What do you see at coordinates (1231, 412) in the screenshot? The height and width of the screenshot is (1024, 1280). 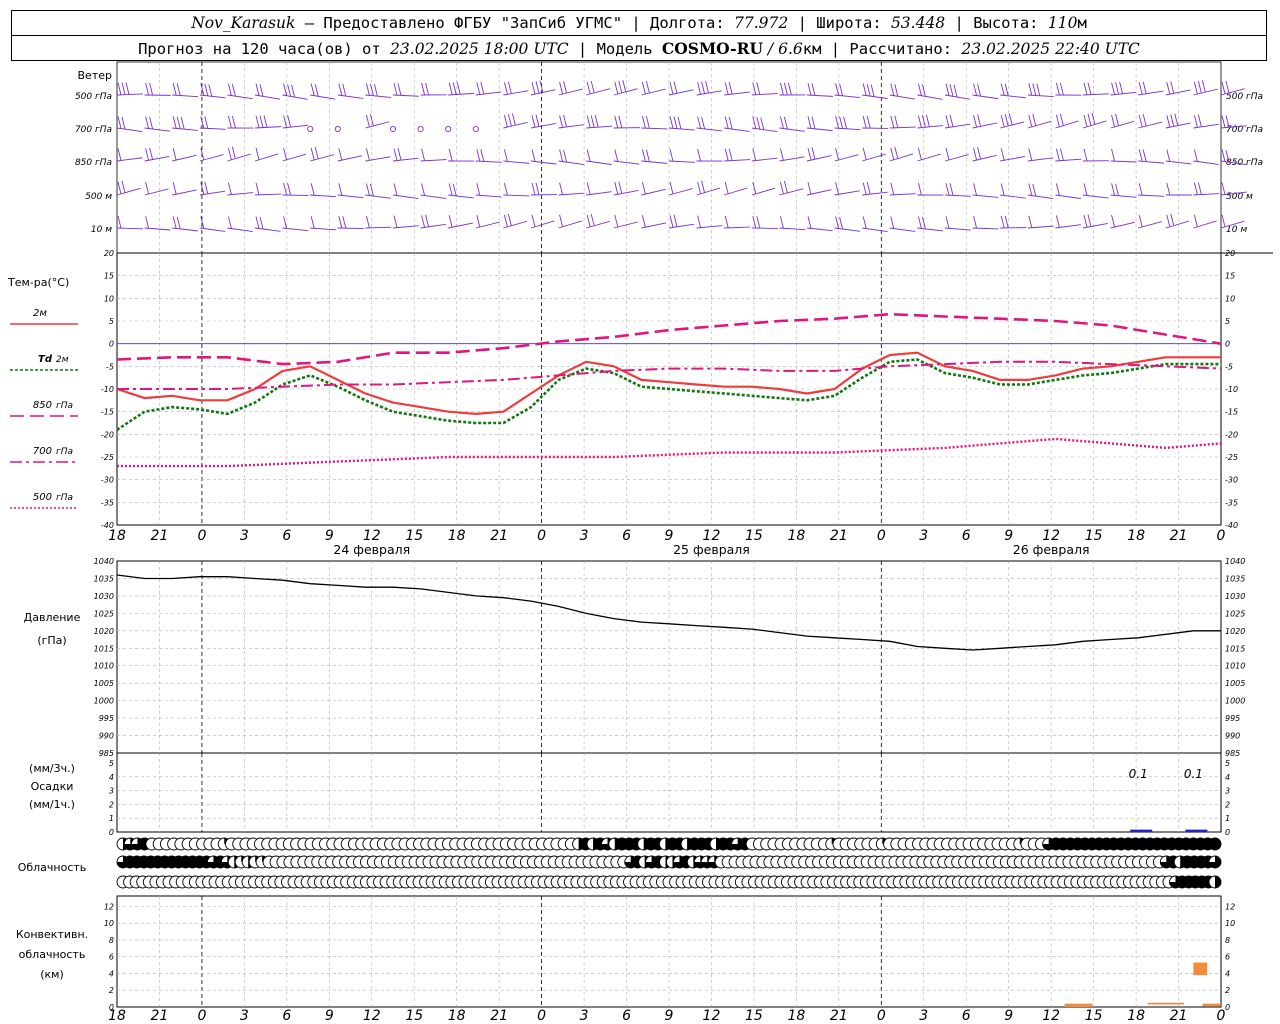 I see `temp-ytick-right: -15` at bounding box center [1231, 412].